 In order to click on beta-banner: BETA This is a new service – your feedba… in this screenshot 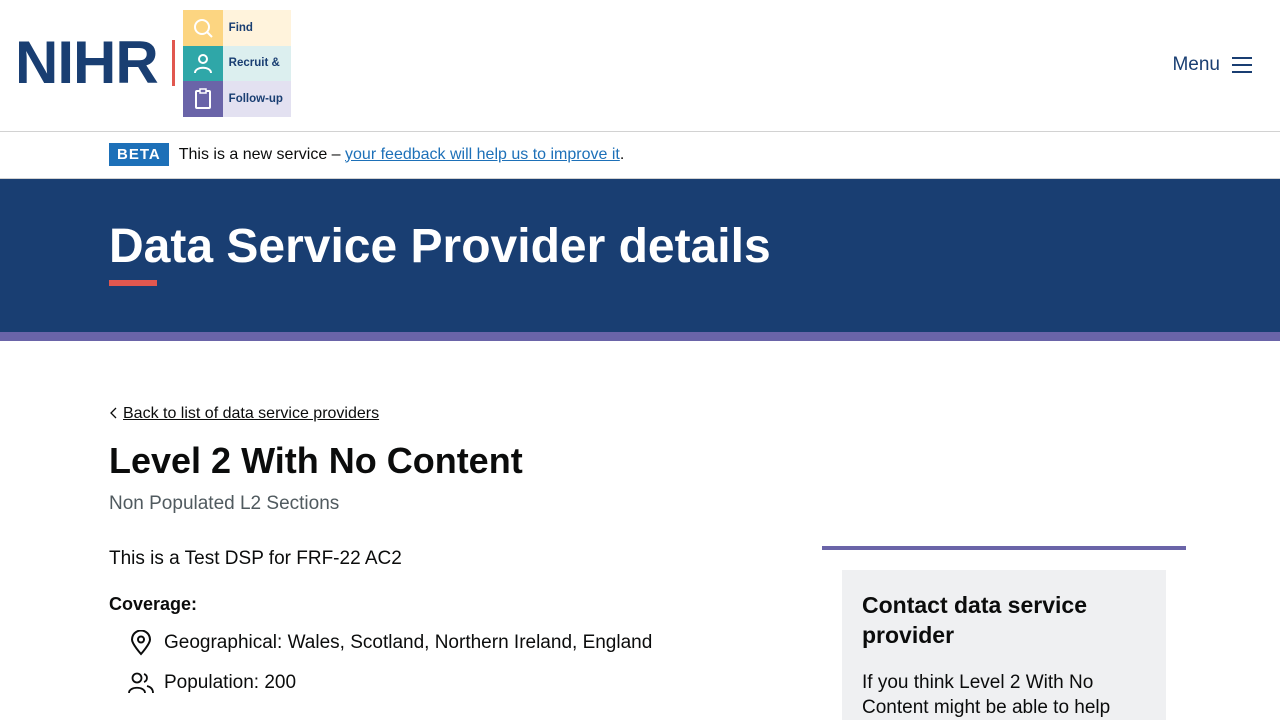, I will do `click(640, 156)`.